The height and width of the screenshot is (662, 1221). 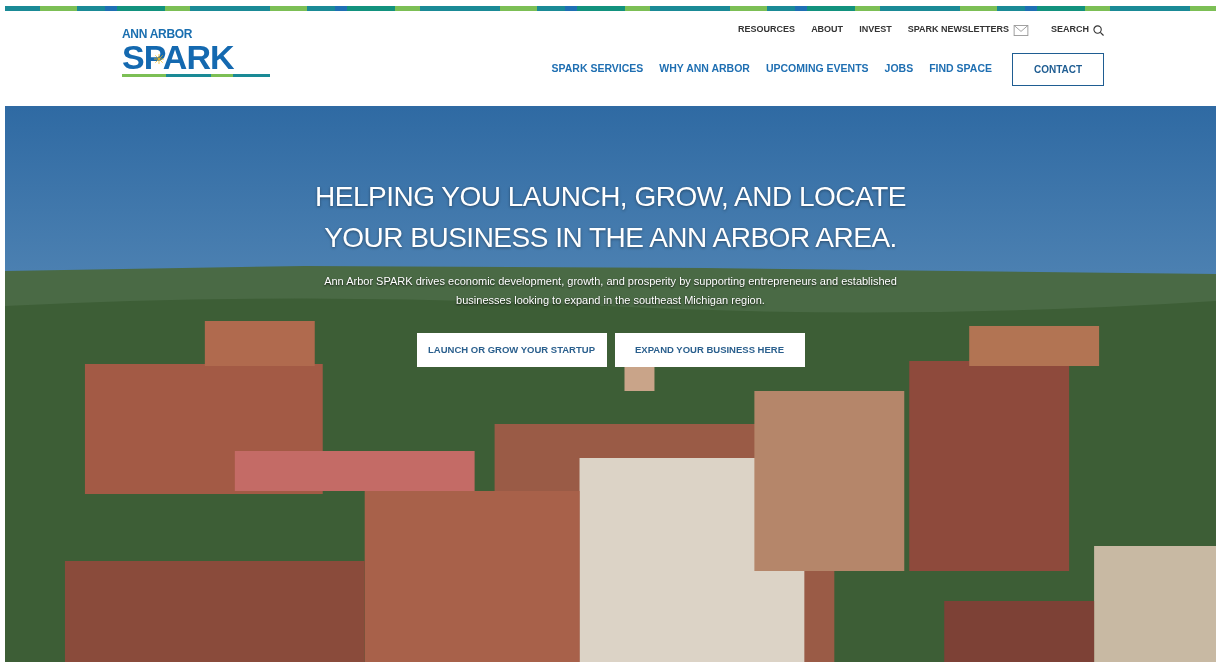 What do you see at coordinates (817, 69) in the screenshot?
I see `main-nav-link: UPCOMING EVENTS` at bounding box center [817, 69].